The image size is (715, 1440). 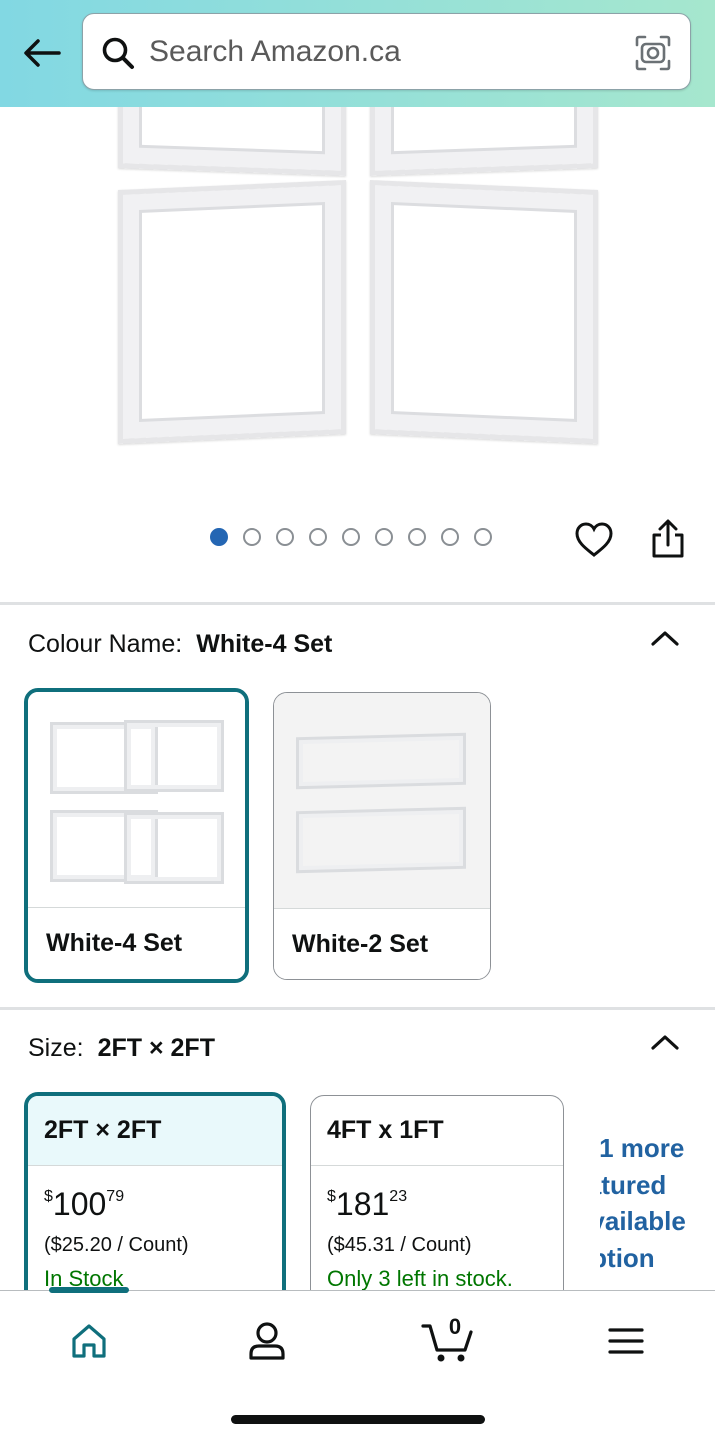 I want to click on see-more-text: See 1 more featured unavailable option, so click(x=643, y=1203).